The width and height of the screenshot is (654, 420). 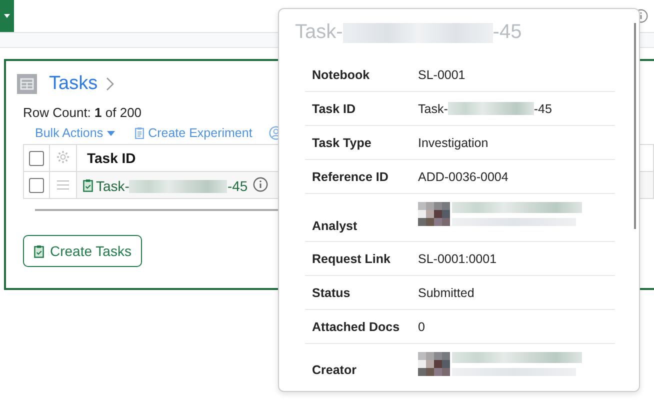 What do you see at coordinates (63, 157) in the screenshot?
I see `settings-icon` at bounding box center [63, 157].